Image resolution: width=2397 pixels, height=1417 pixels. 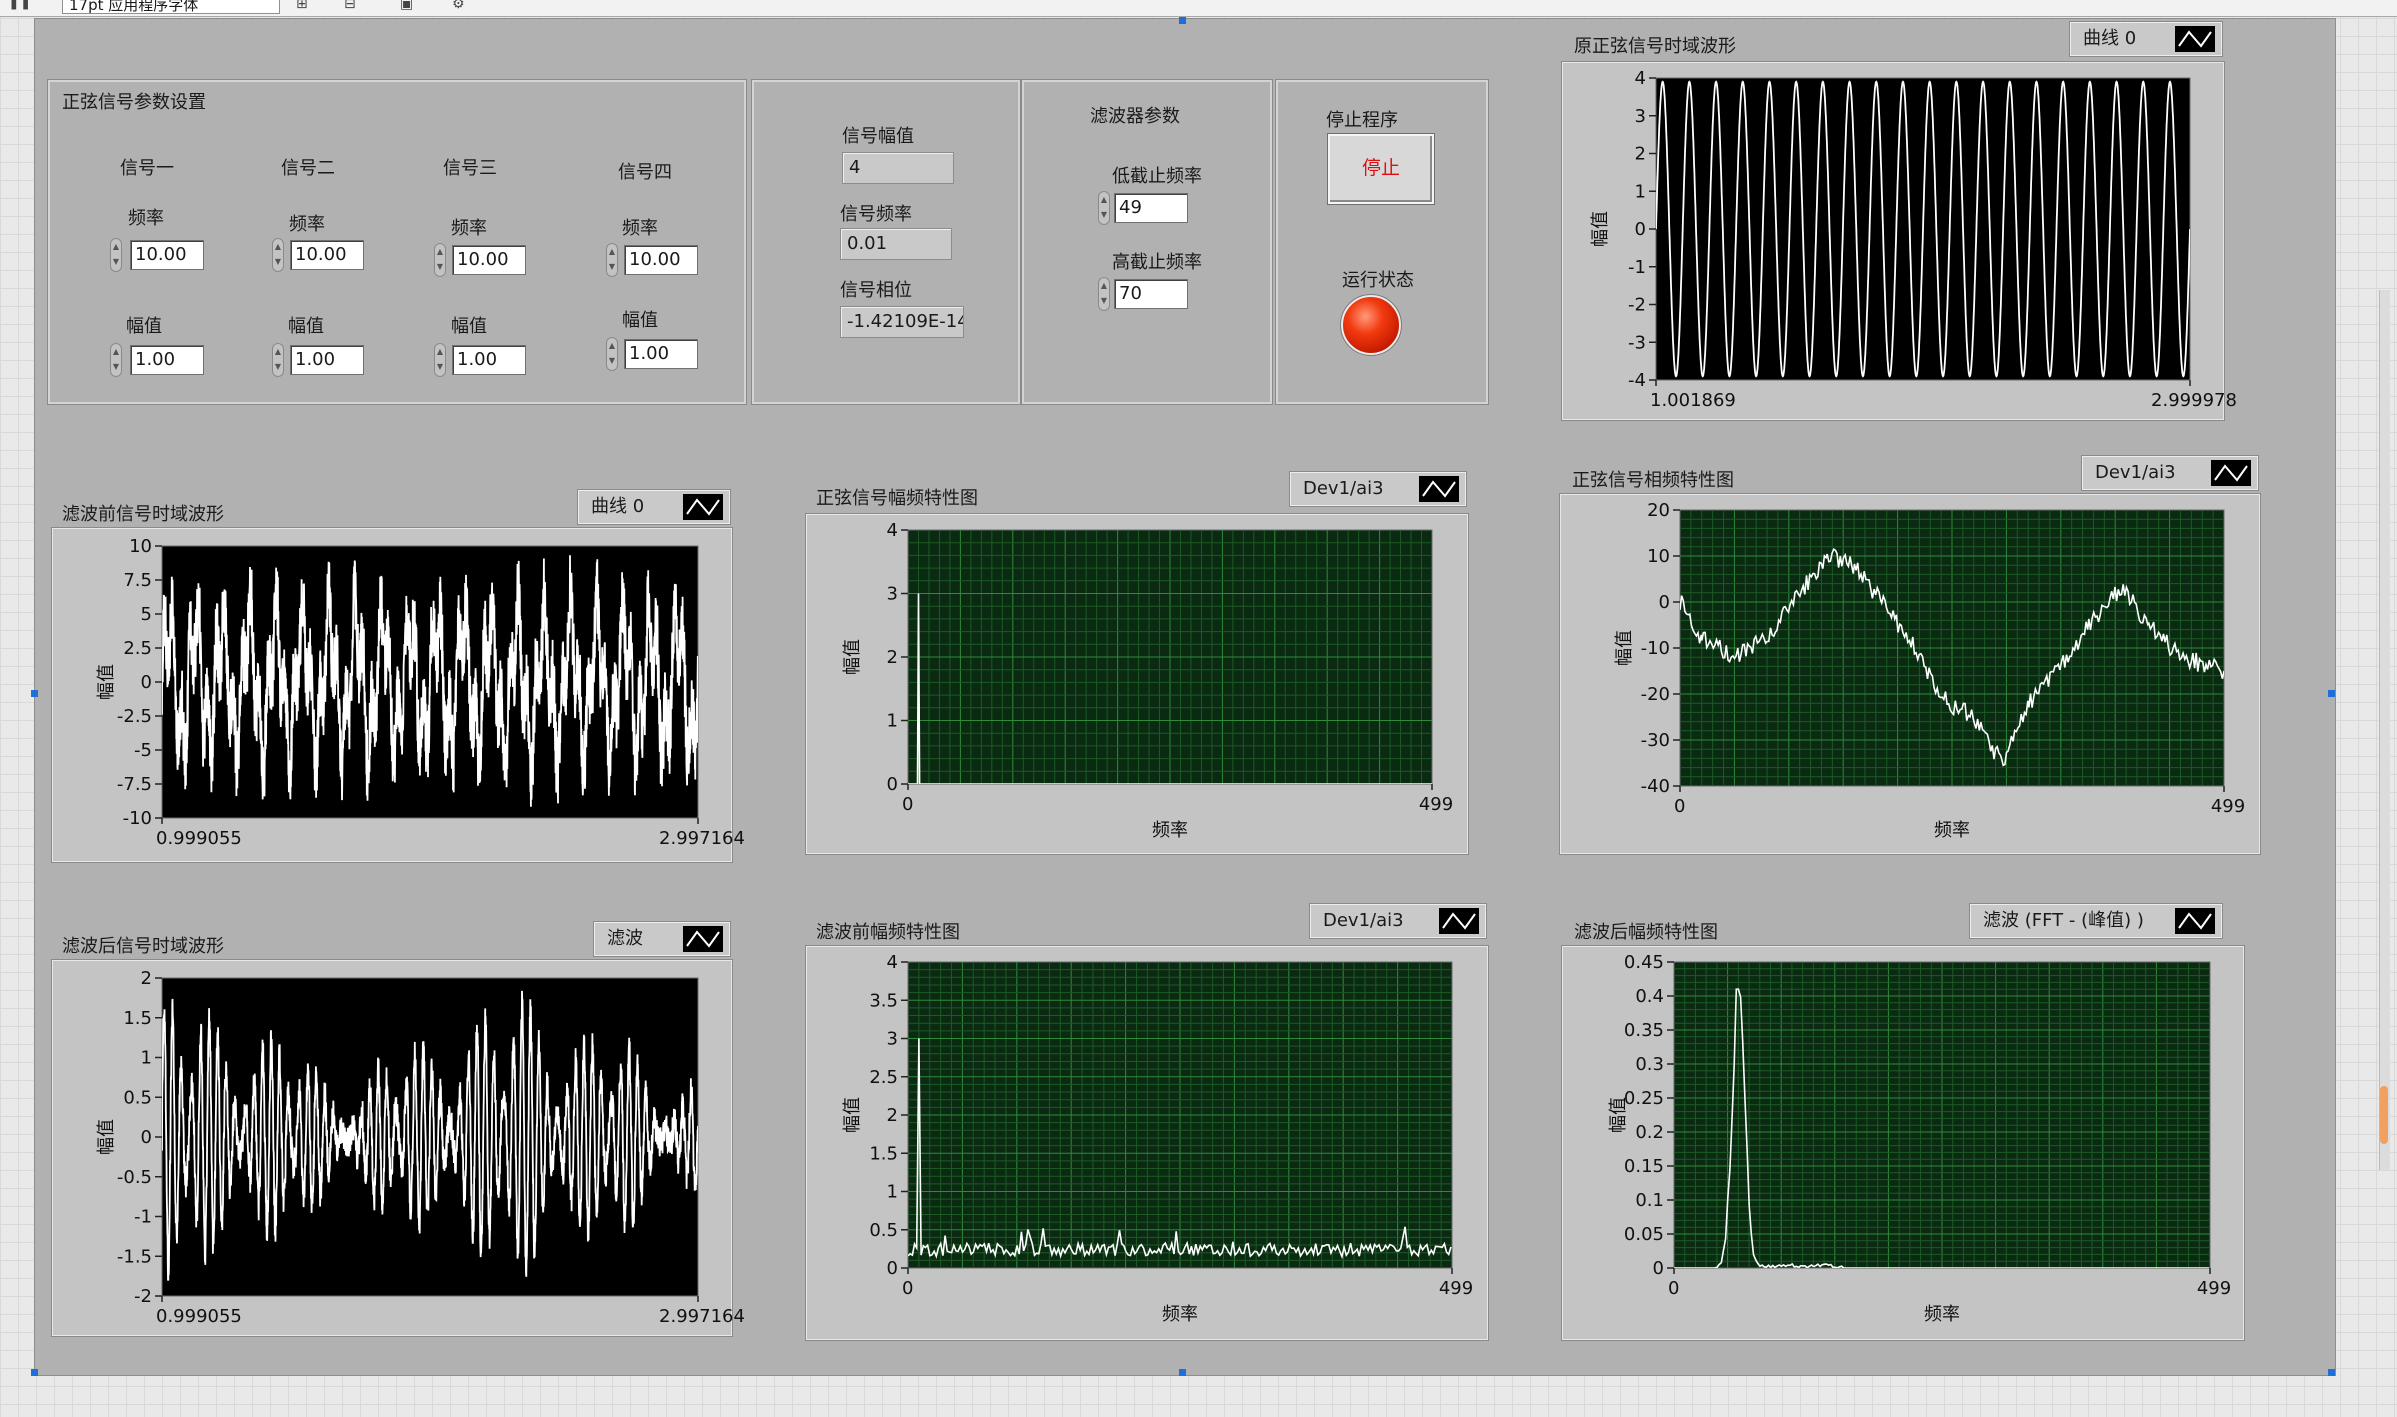 I want to click on signal-1-amp-label: 幅值, so click(x=144, y=326).